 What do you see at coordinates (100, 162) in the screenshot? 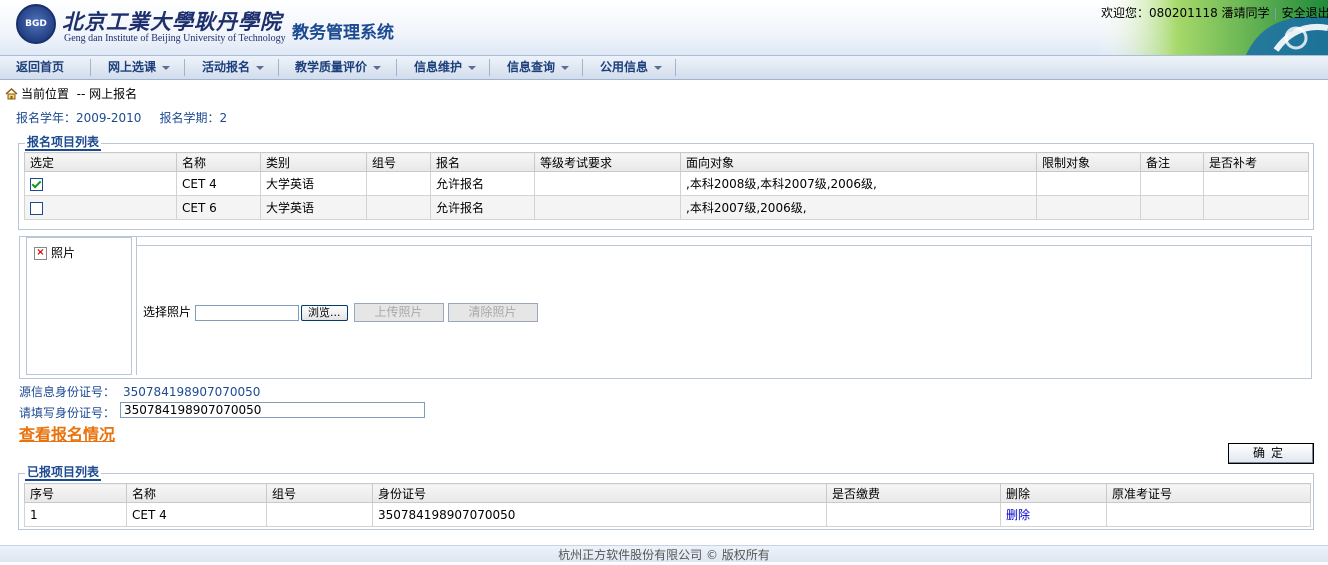
I see `column-header: 选定` at bounding box center [100, 162].